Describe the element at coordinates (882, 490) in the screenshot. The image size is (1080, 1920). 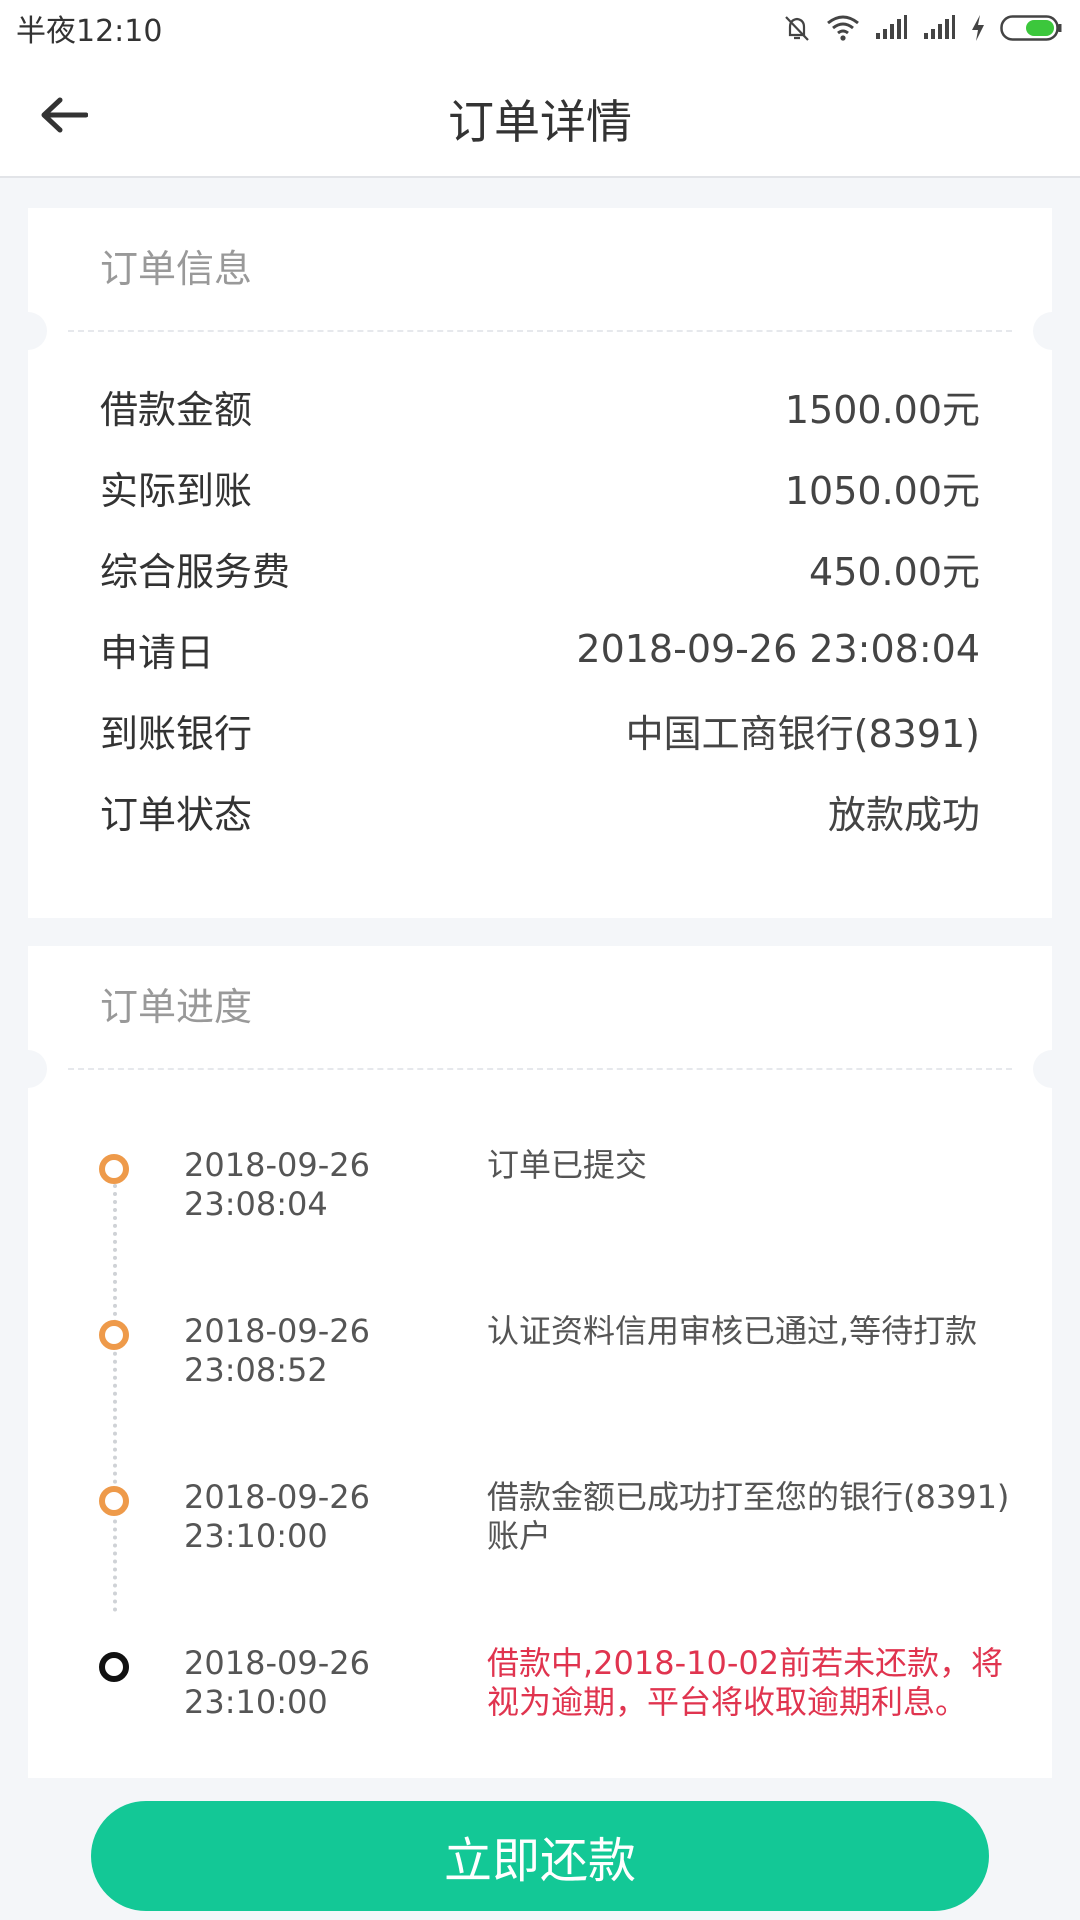
I see `info-value: 1050.00元` at that location.